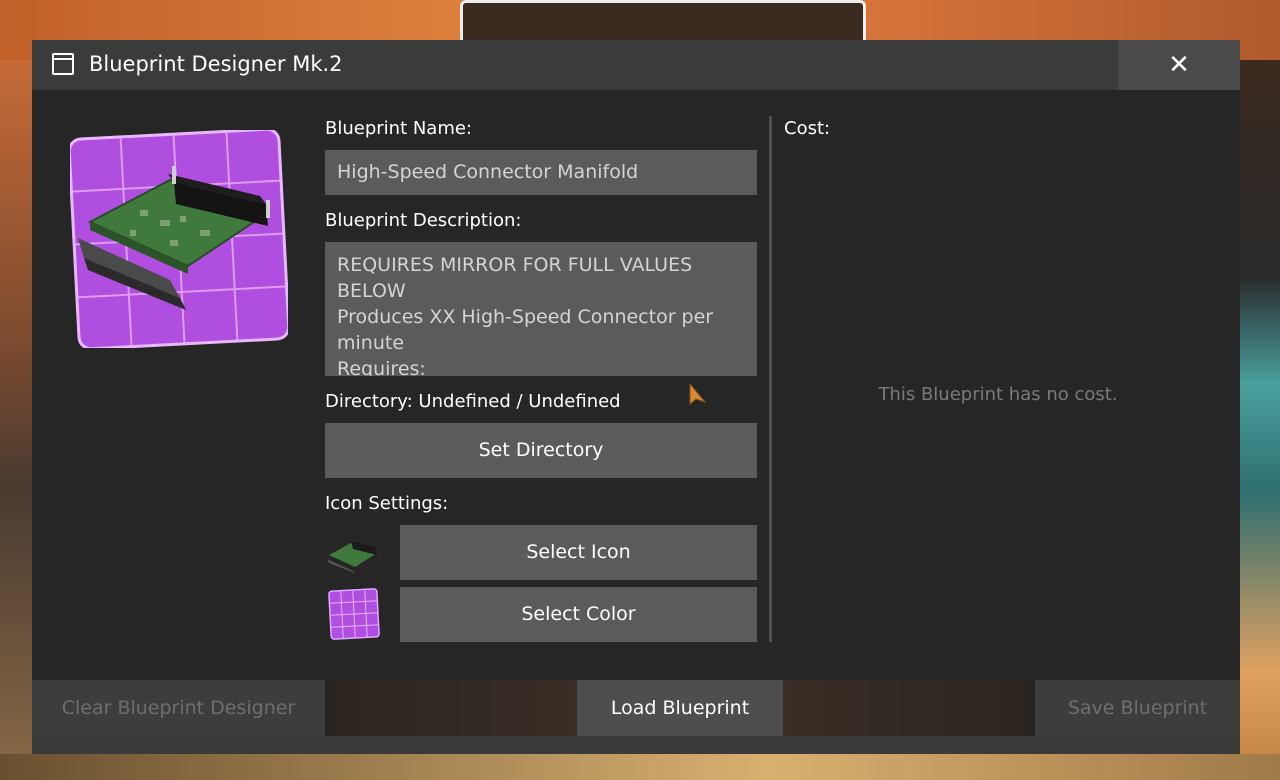 This screenshot has width=1280, height=780. Describe the element at coordinates (178, 708) in the screenshot. I see `clear-blueprint-designer-button: Clear Blueprint Designer` at that location.